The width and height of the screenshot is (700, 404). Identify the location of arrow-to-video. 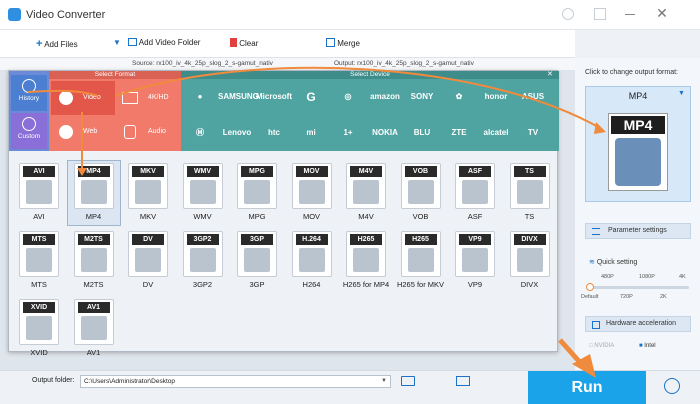
(63, 93).